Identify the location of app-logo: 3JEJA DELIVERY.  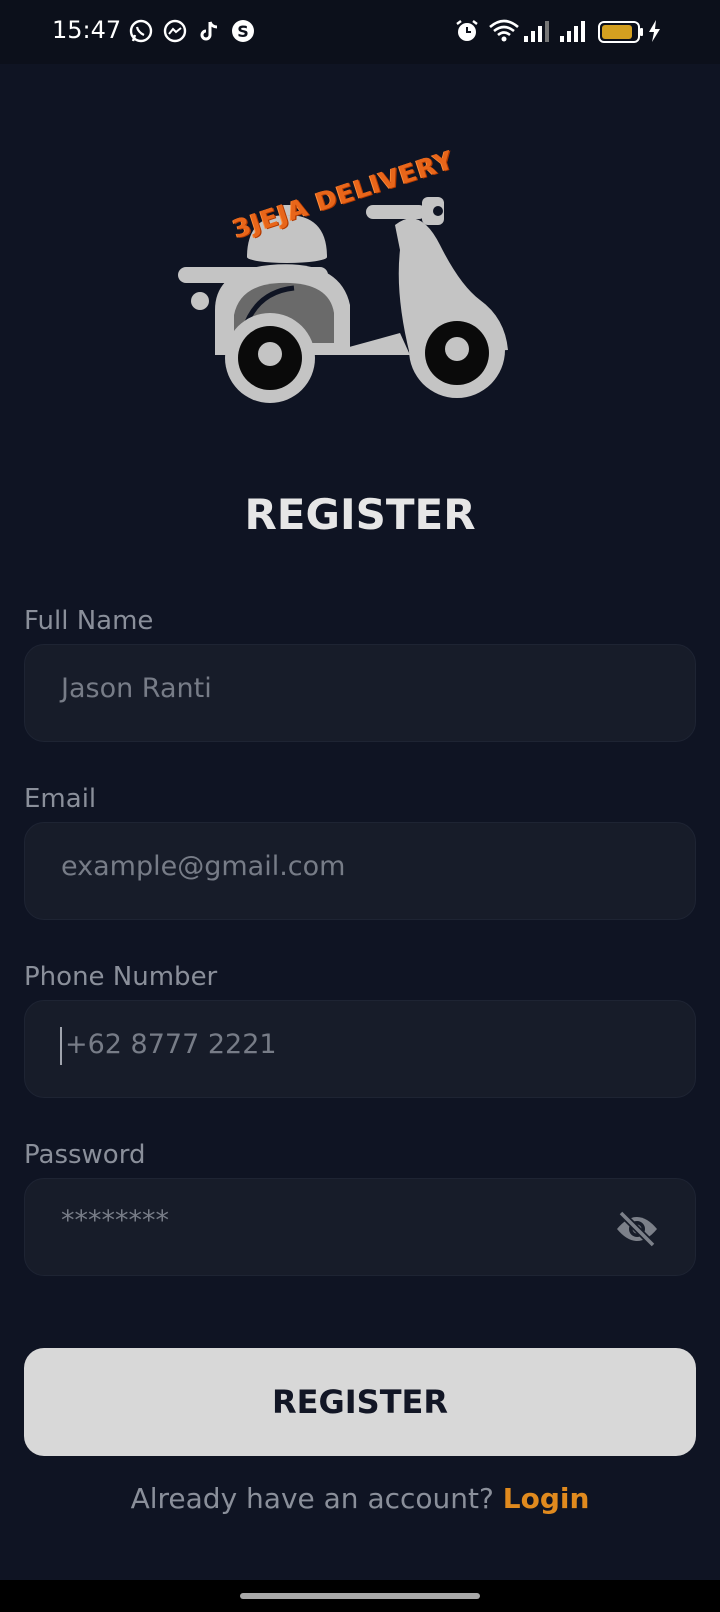
(350, 270).